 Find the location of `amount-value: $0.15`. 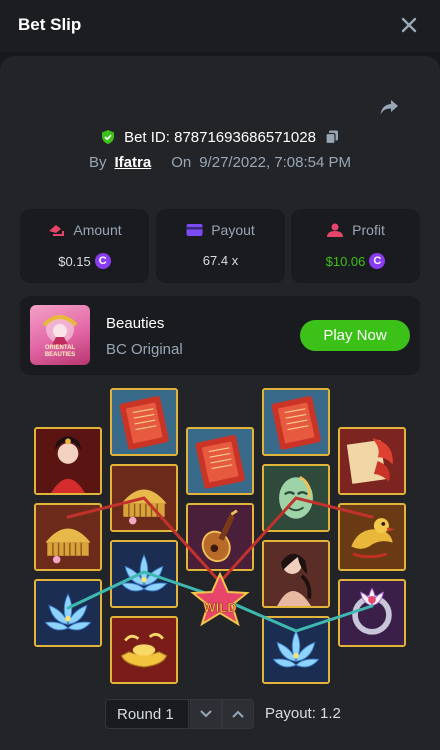

amount-value: $0.15 is located at coordinates (74, 261).